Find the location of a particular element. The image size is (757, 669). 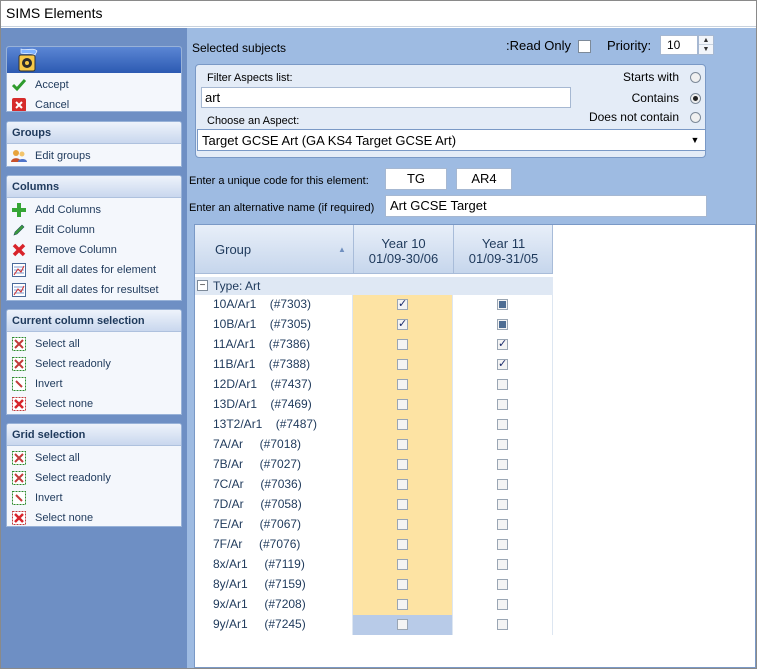

table-row: 10A/Ar1 (#7303) is located at coordinates (374, 305).